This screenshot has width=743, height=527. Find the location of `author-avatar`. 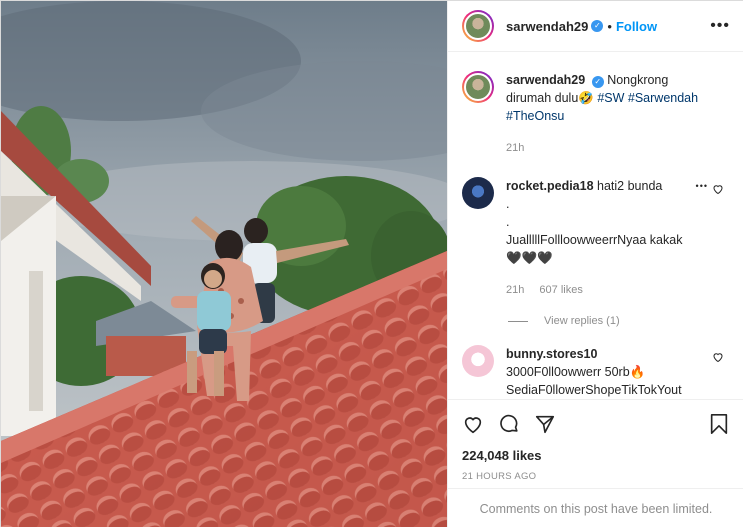

author-avatar is located at coordinates (478, 26).